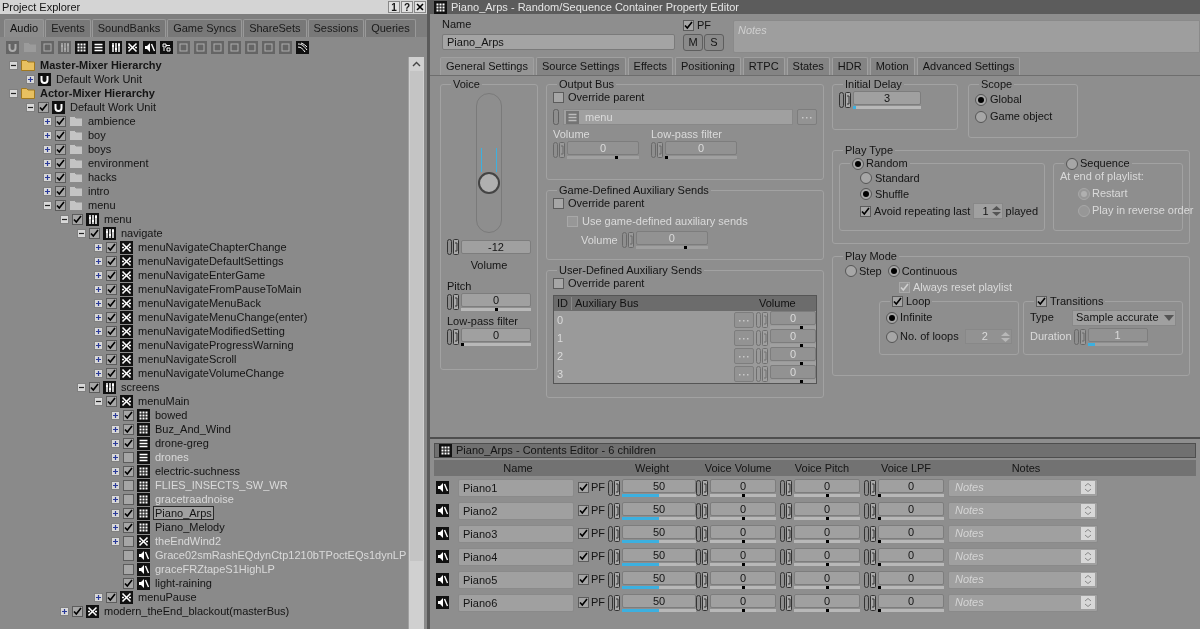 Image resolution: width=1200 pixels, height=629 pixels. What do you see at coordinates (24, 28) in the screenshot?
I see `tab: Audio` at bounding box center [24, 28].